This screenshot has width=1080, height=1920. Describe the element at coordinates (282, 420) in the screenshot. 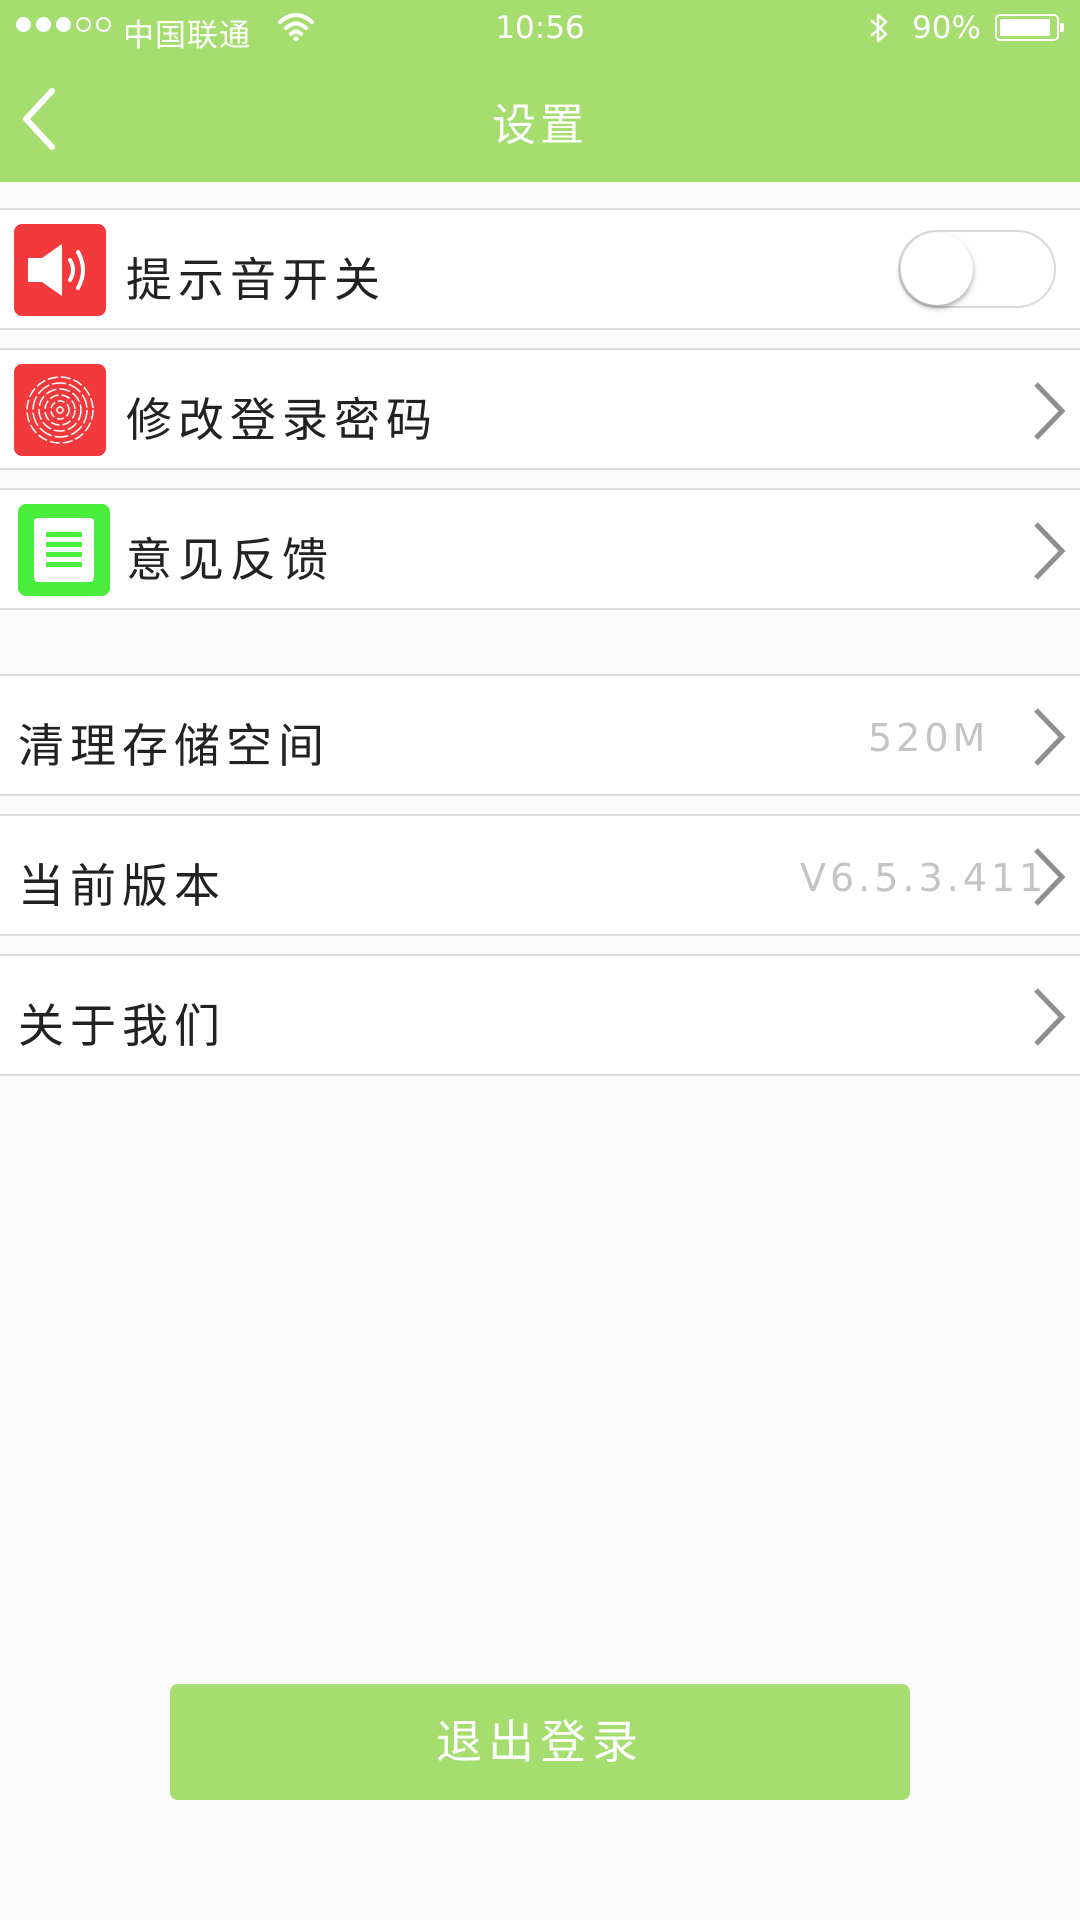

I see `change-password-label: 修改登录密码` at that location.